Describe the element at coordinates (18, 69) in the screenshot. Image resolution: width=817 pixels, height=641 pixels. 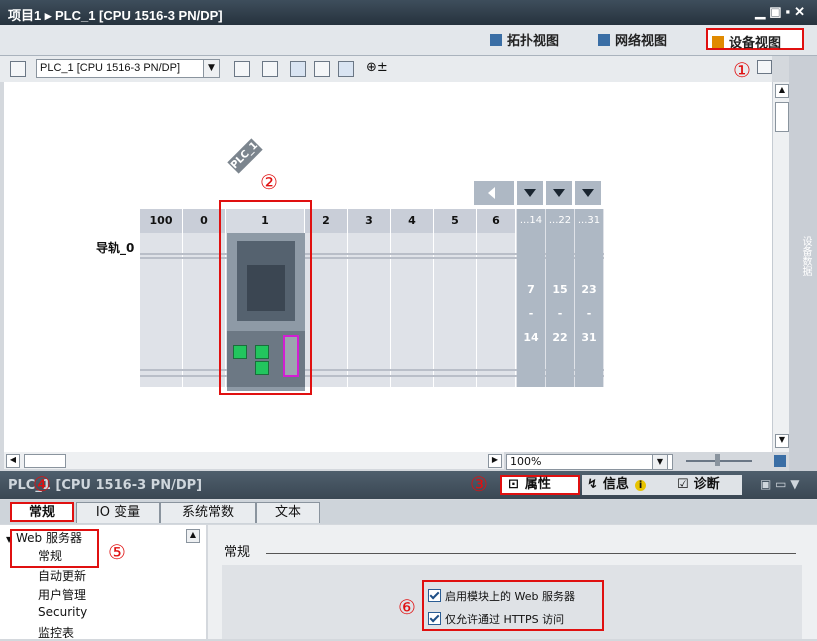
I see `device-tool-icon` at that location.